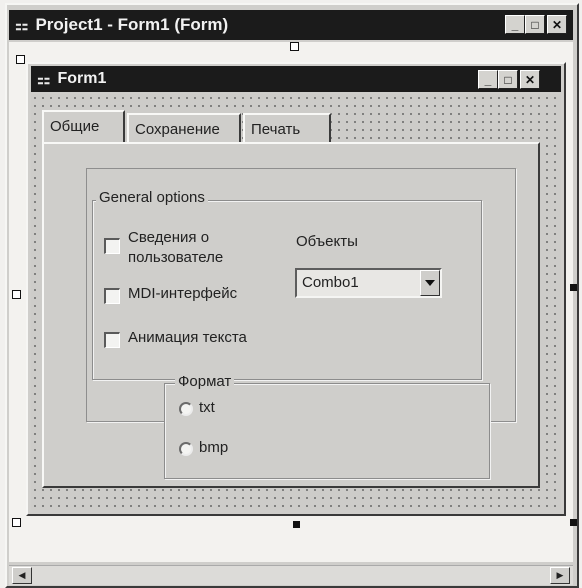  I want to click on resize-handle-right, so click(573, 287).